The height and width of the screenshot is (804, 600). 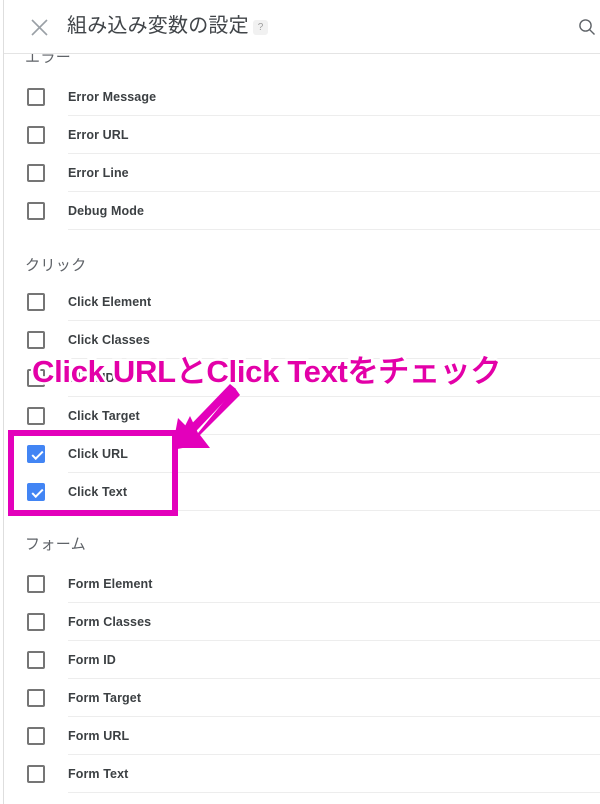 What do you see at coordinates (98, 173) in the screenshot?
I see `variable-label: Error Line` at bounding box center [98, 173].